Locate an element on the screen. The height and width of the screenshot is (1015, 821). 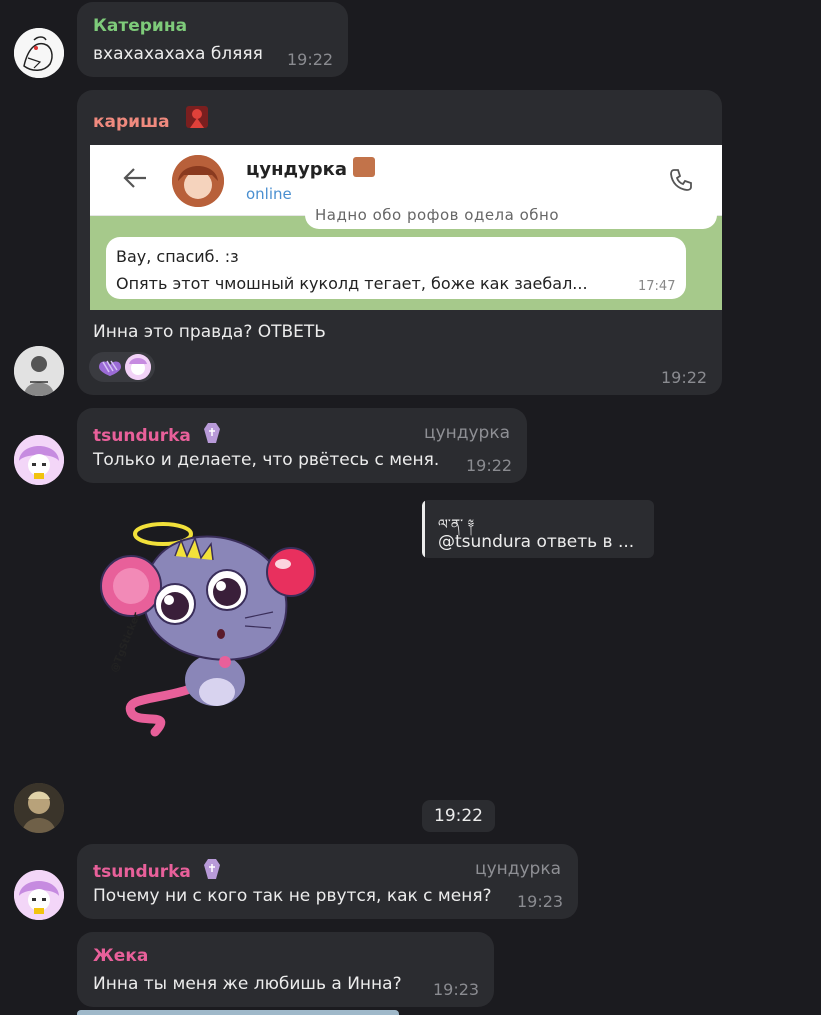
sender-name: кариша is located at coordinates (152, 119).